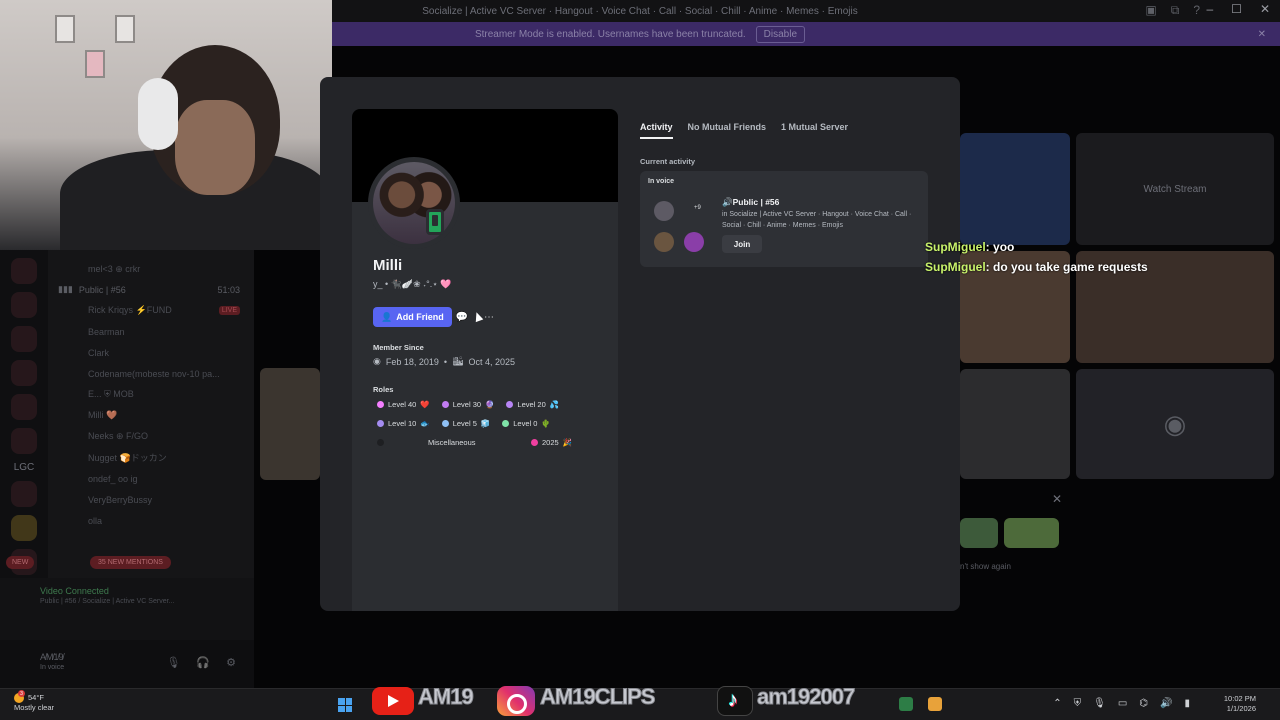 The width and height of the screenshot is (1280, 720). I want to click on inbox-icon: ▣, so click(1150, 10).